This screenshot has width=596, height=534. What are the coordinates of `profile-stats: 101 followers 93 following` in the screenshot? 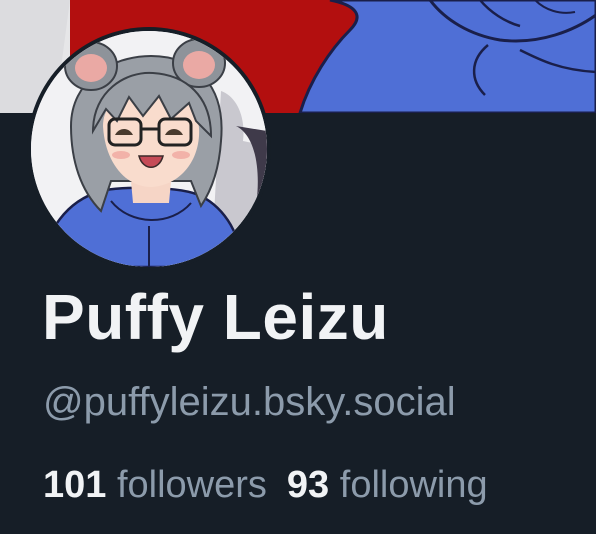 It's located at (275, 485).